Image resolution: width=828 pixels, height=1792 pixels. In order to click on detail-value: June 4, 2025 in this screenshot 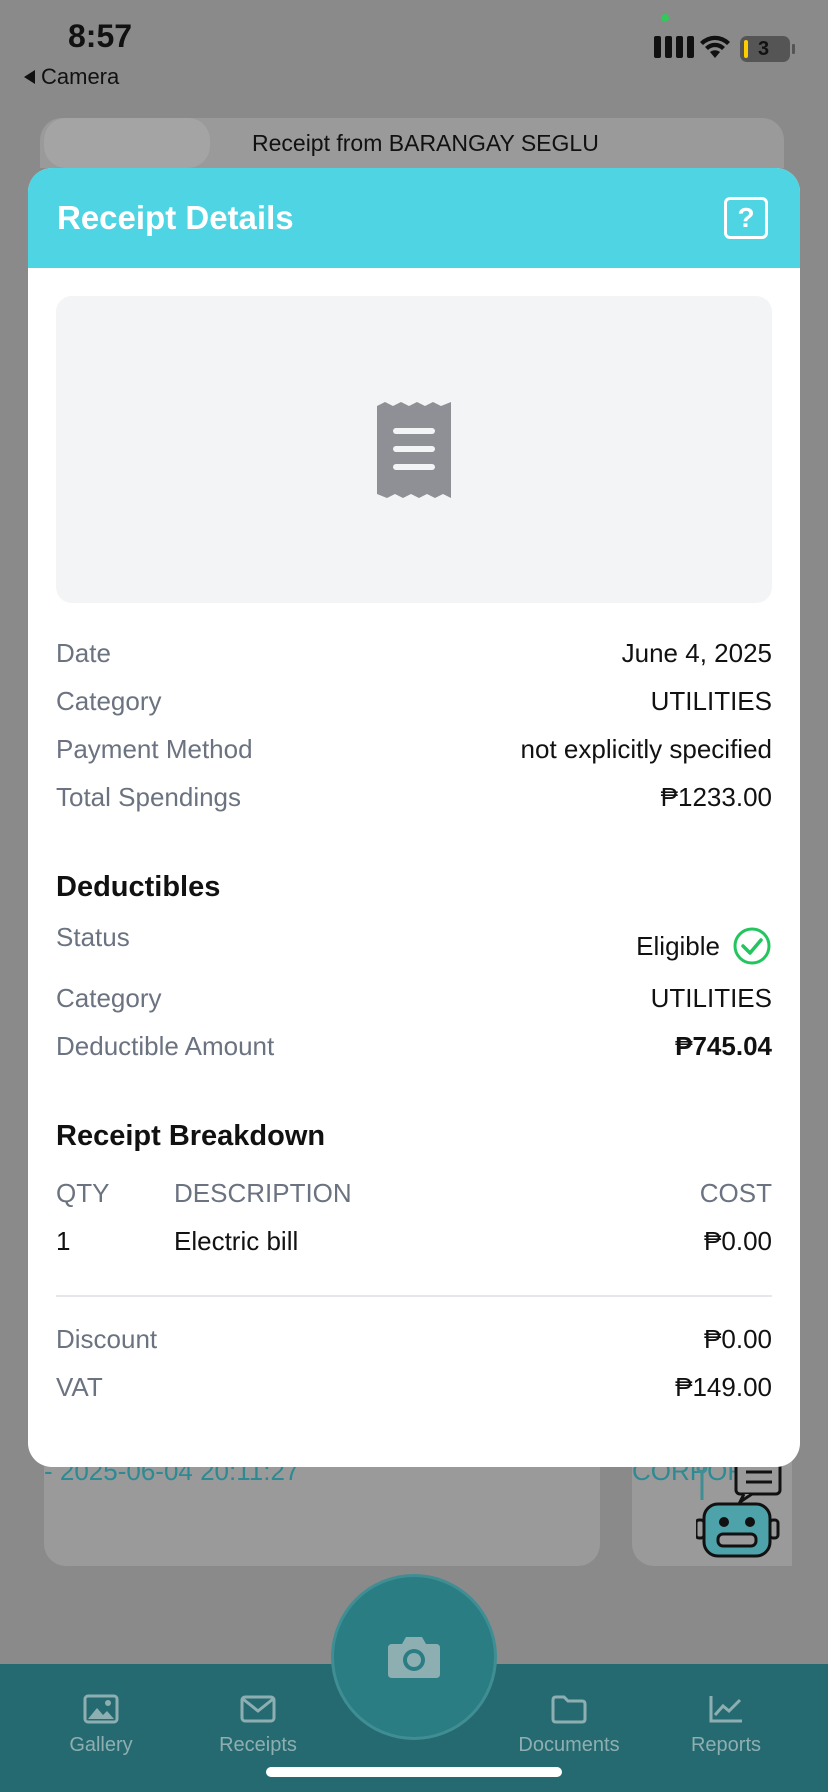, I will do `click(696, 652)`.